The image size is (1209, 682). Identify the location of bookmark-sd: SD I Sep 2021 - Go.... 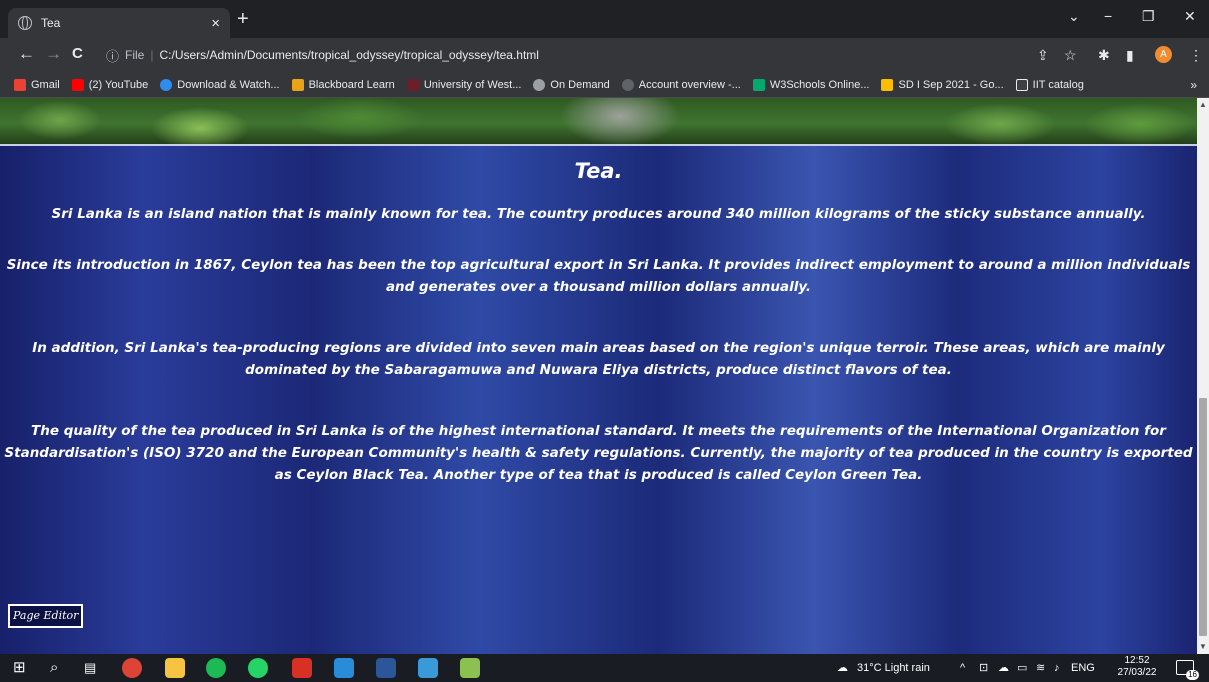
(942, 84).